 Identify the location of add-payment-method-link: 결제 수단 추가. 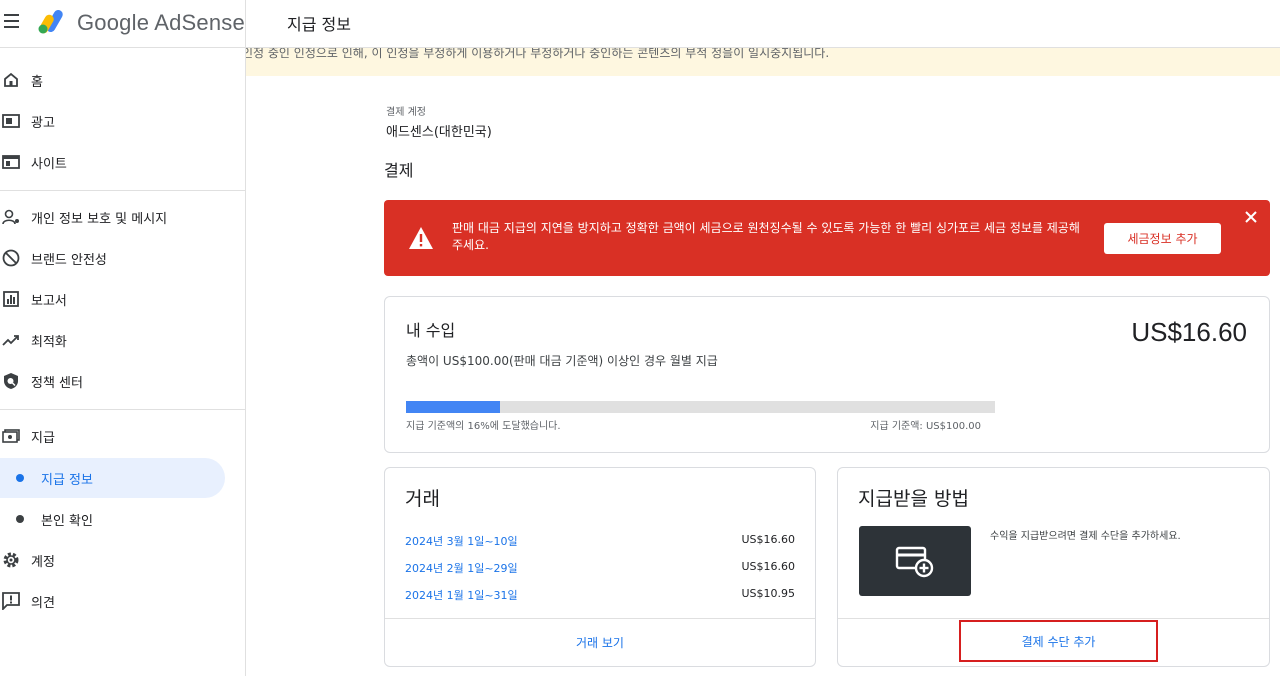
(1059, 641).